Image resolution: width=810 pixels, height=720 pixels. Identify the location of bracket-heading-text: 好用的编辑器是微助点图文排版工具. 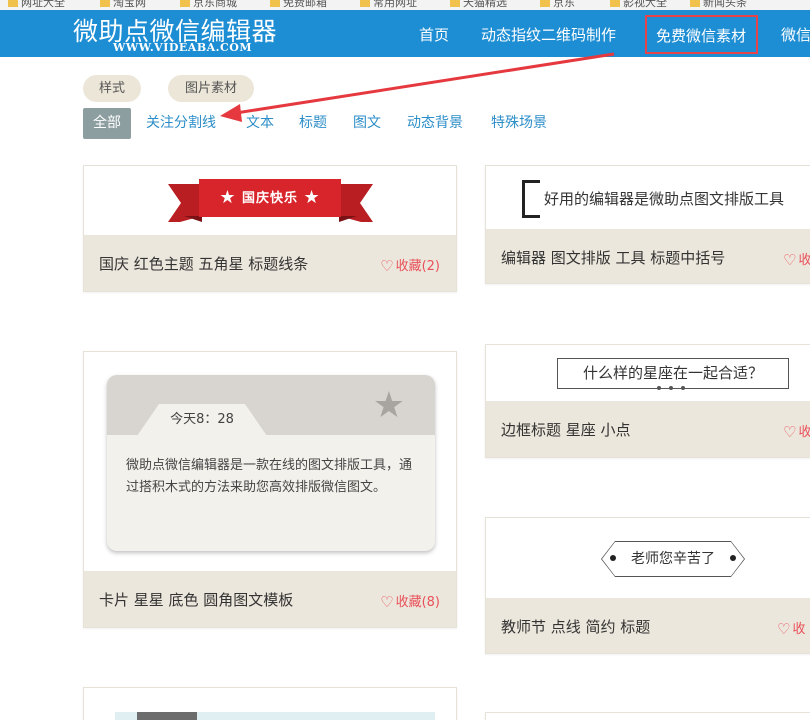
(664, 199).